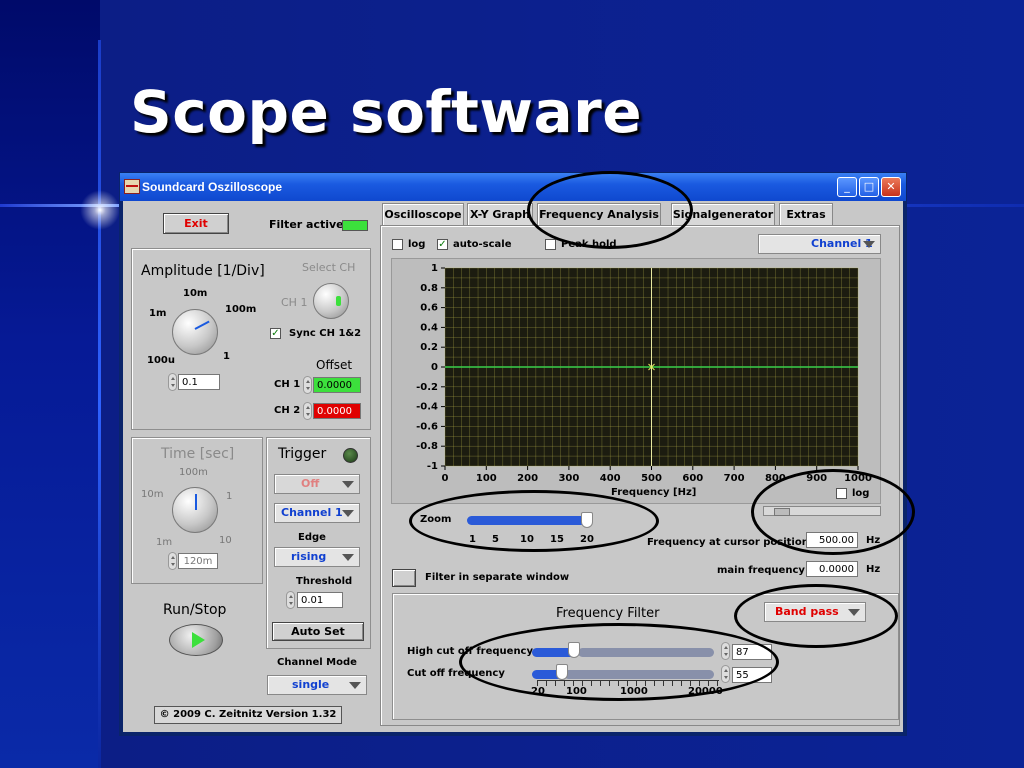 Image resolution: width=1024 pixels, height=768 pixels. Describe the element at coordinates (806, 214) in the screenshot. I see `tab-extras: Extras` at that location.